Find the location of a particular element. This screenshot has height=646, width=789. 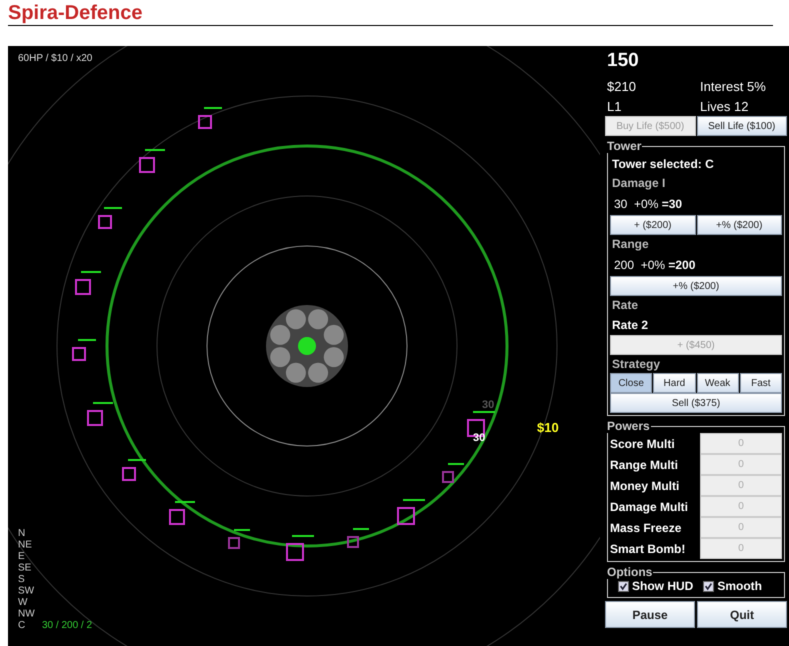

power-label: Score Multi is located at coordinates (643, 443).